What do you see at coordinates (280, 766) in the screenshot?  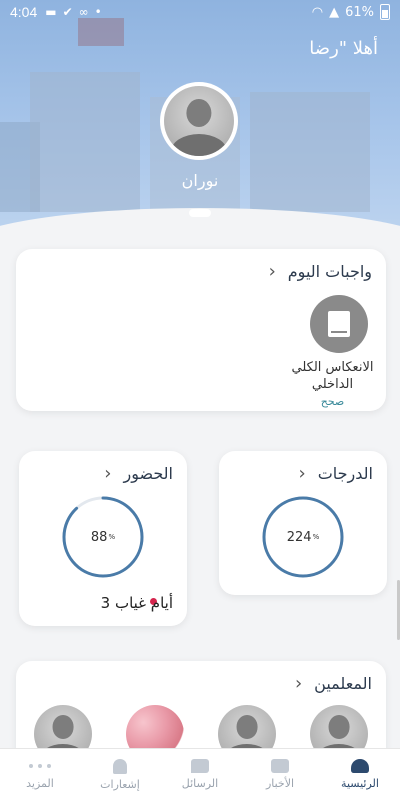 I see `newspaper-icon` at bounding box center [280, 766].